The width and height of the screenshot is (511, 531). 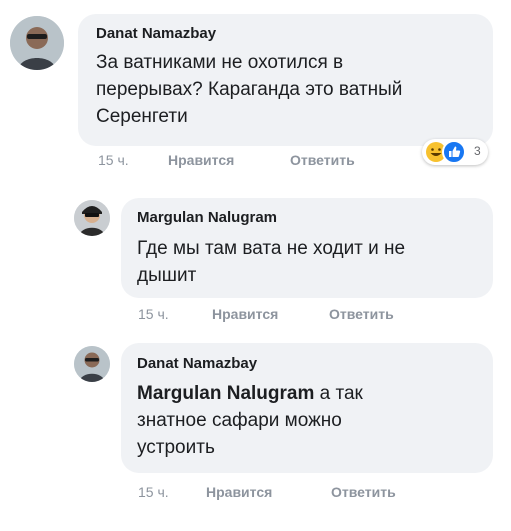 I want to click on like-thumb-icon, so click(x=454, y=152).